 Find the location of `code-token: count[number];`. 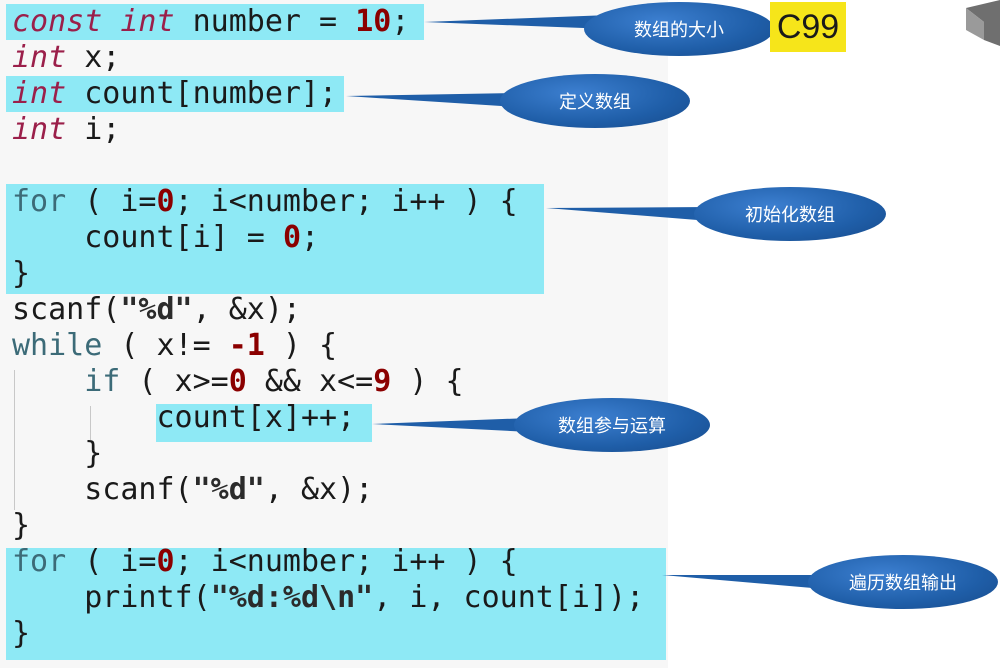

code-token: count[number]; is located at coordinates (202, 93).